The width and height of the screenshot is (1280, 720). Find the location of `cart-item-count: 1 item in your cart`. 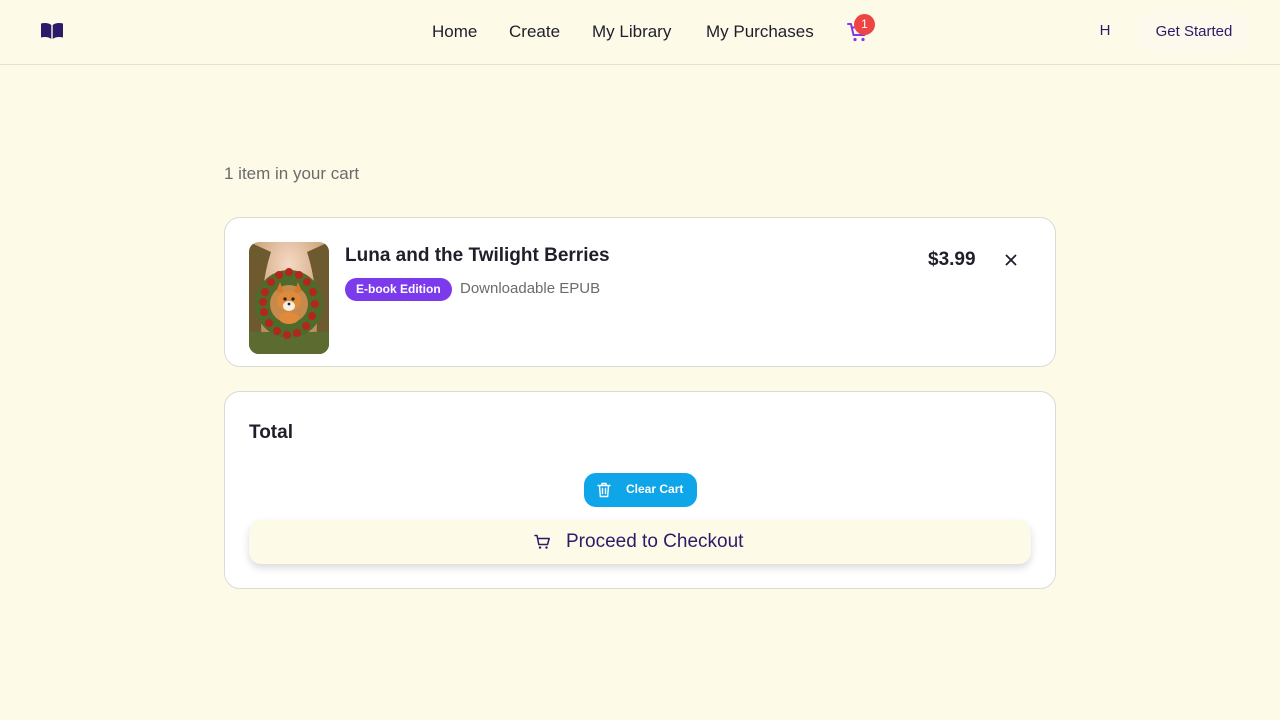

cart-item-count: 1 item in your cart is located at coordinates (292, 173).